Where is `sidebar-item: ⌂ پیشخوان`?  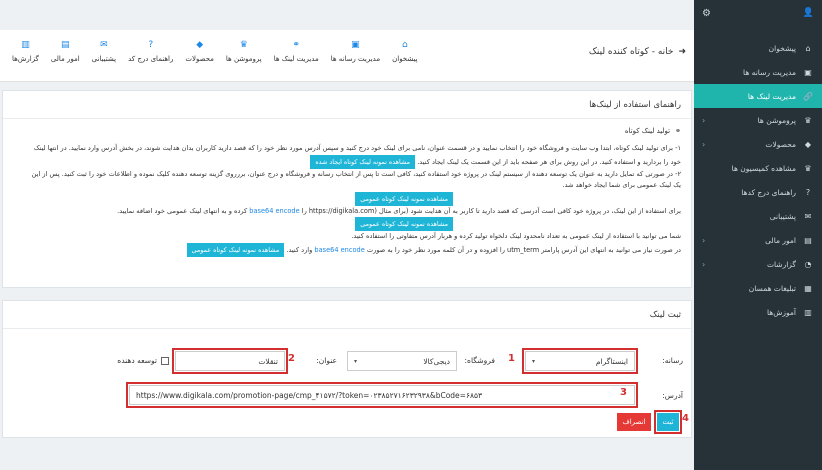 sidebar-item: ⌂ پیشخوان is located at coordinates (758, 48).